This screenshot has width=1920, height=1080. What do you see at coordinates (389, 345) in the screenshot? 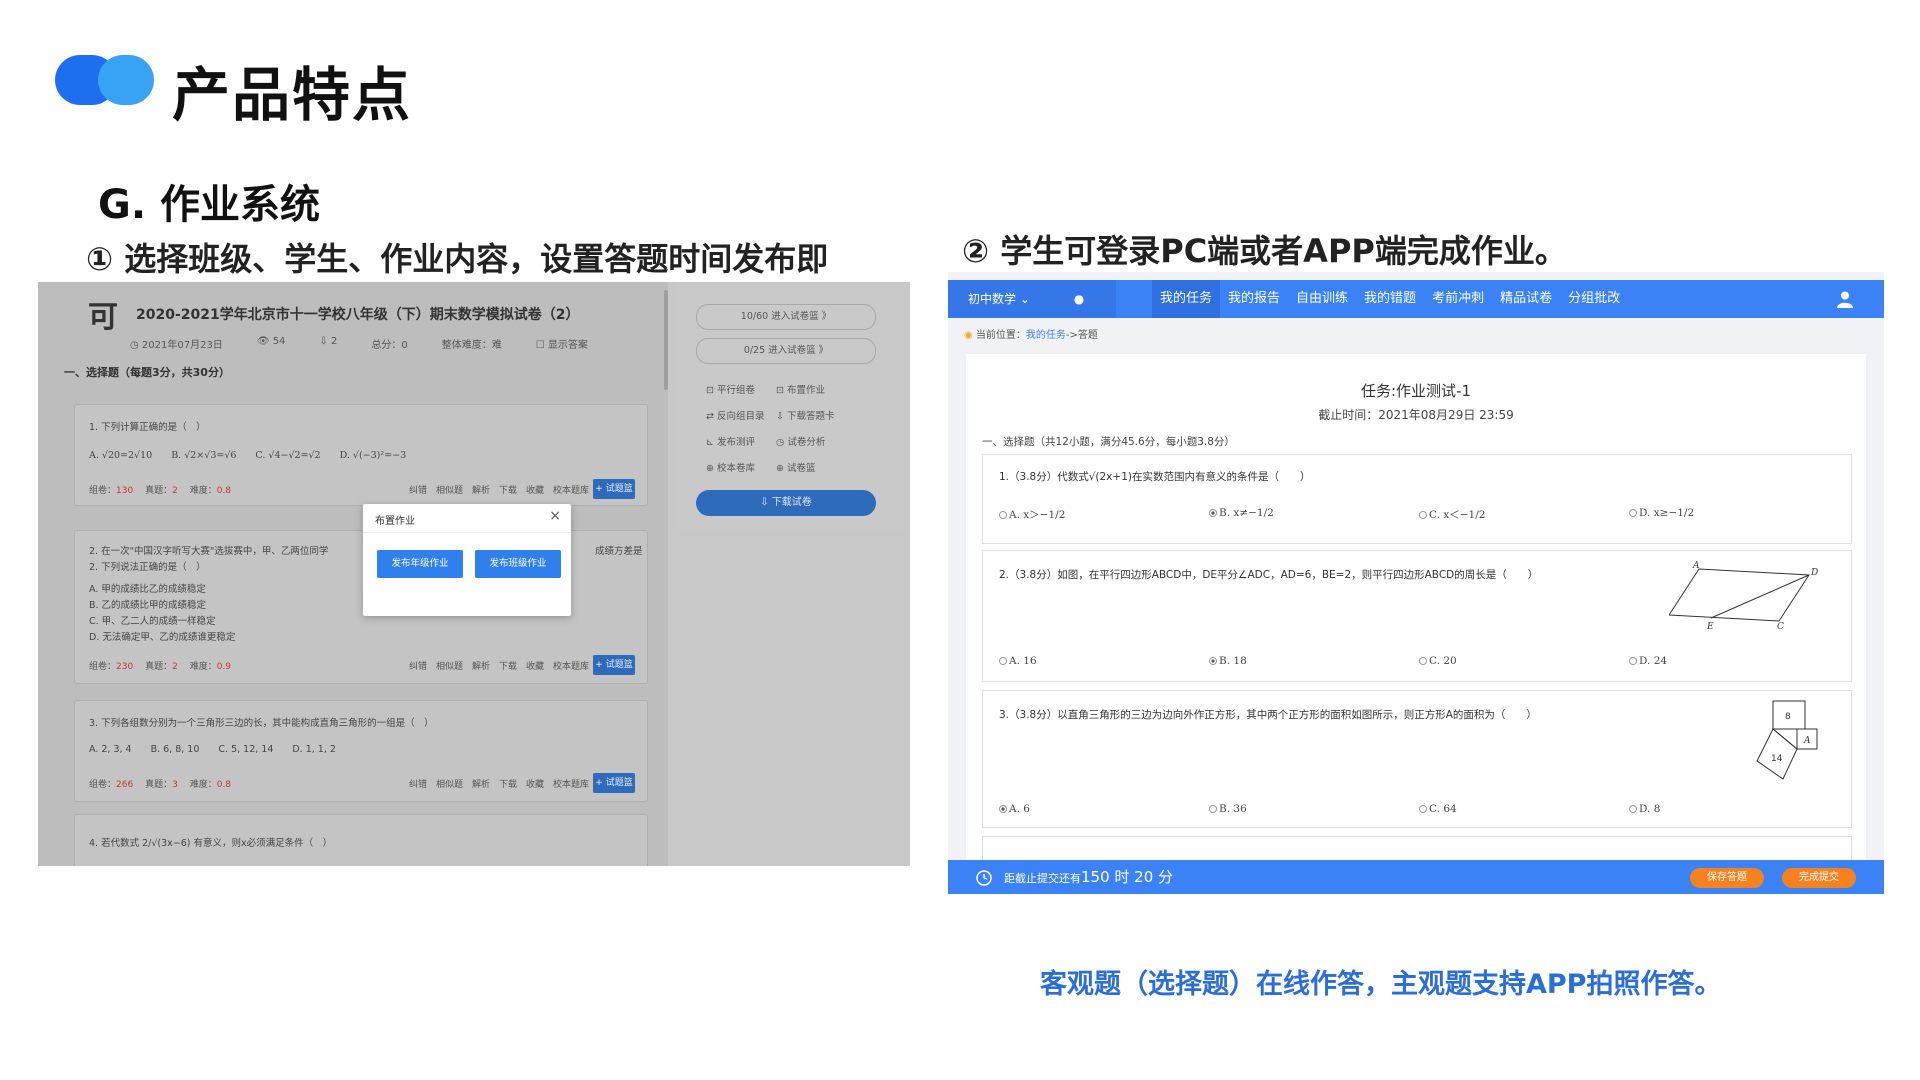
I see `meta-score: 总分：0` at bounding box center [389, 345].